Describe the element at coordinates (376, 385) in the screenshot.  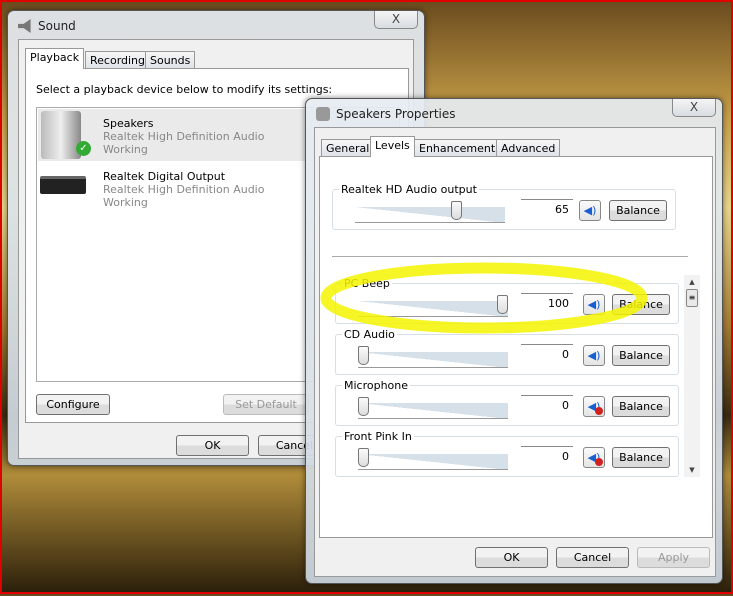
I see `channel-label: Microphone` at that location.